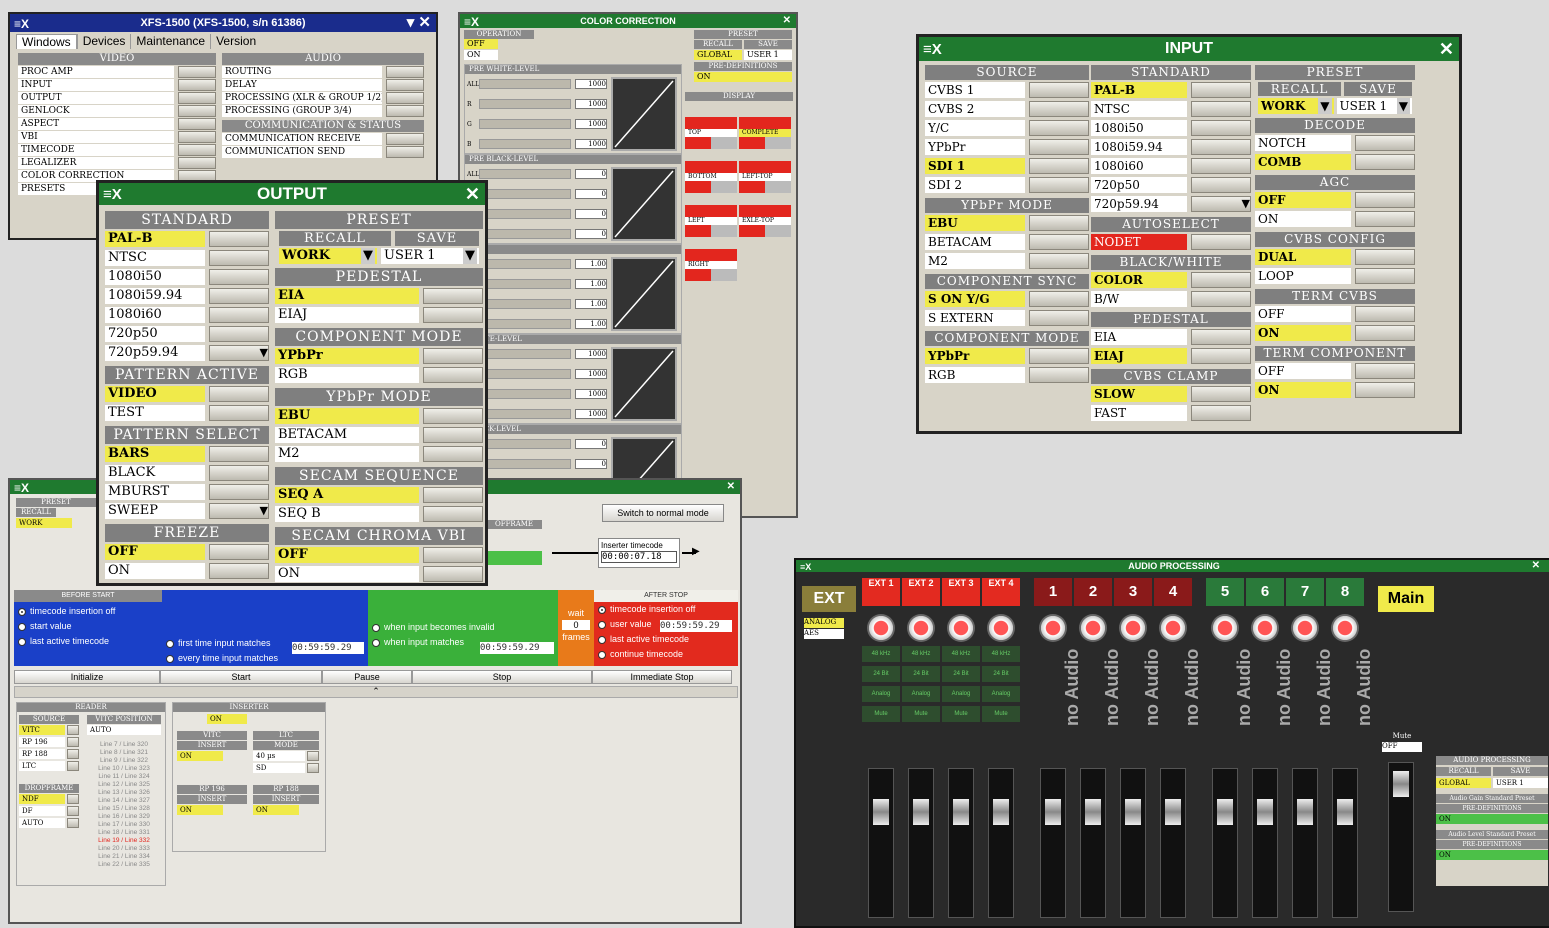 This screenshot has width=1549, height=928. I want to click on menu-item-timecode: TIMECODE, so click(117, 149).